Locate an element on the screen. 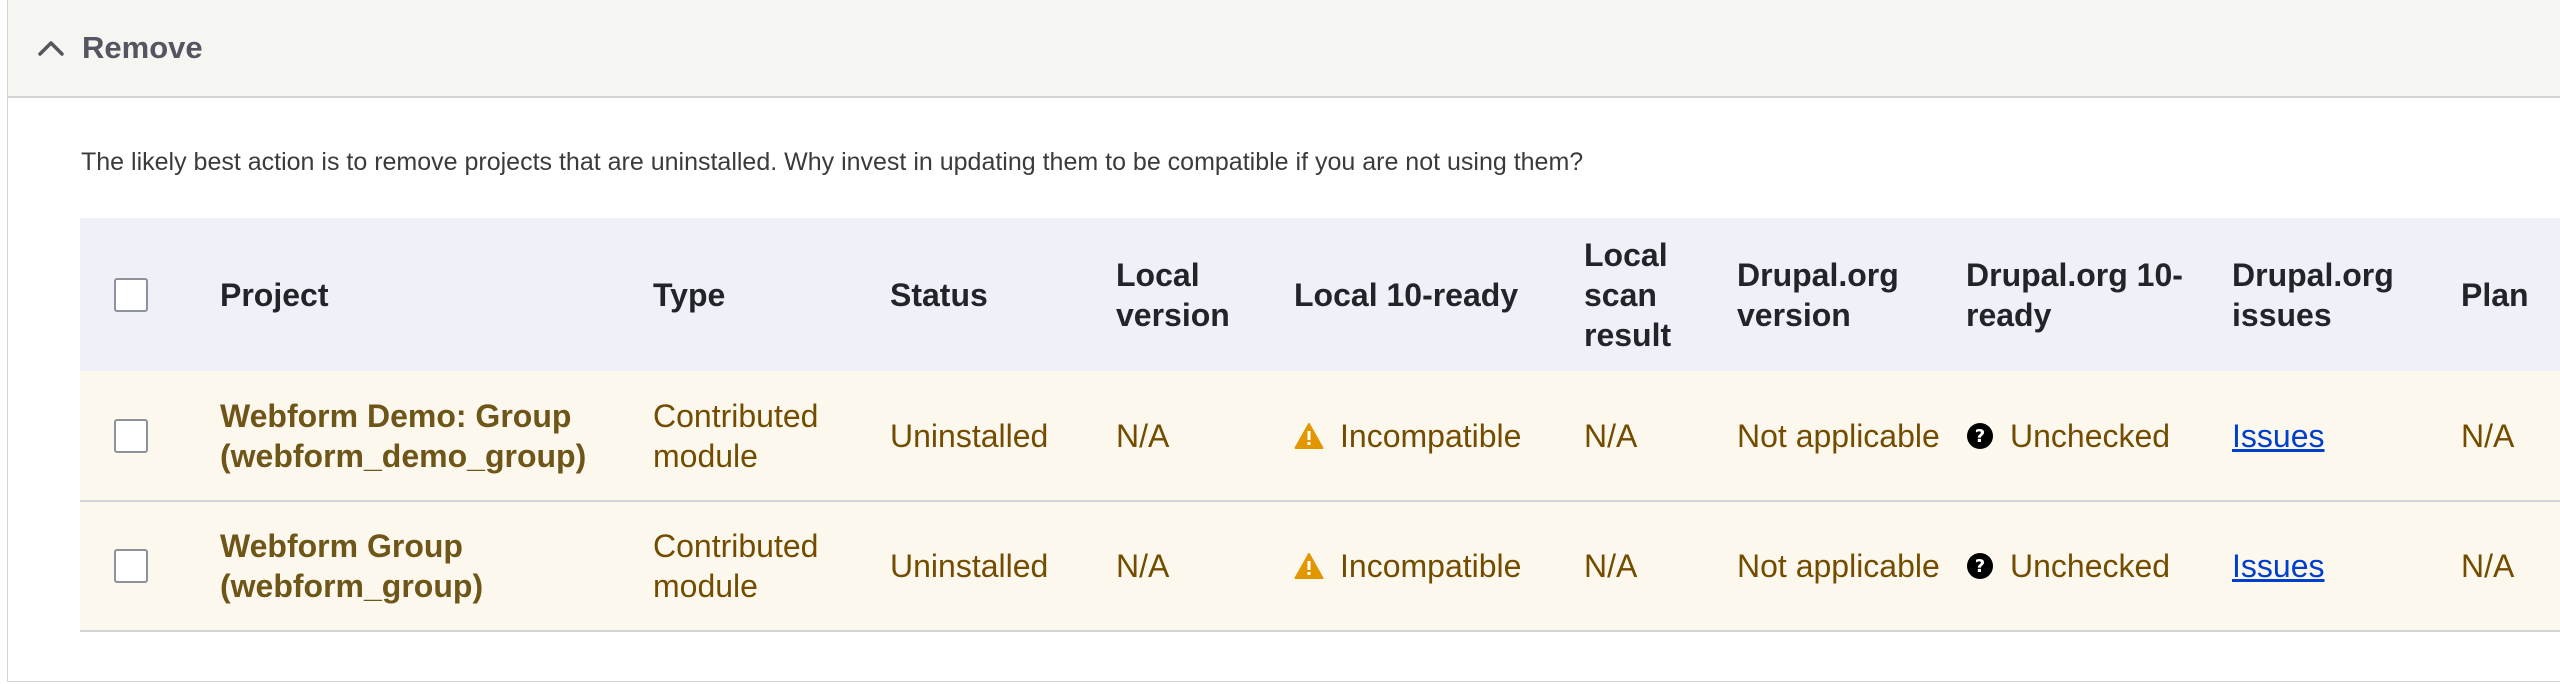 The width and height of the screenshot is (2560, 684). header-drupal-ready: Drupal.org 10-ready is located at coordinates (2074, 294).